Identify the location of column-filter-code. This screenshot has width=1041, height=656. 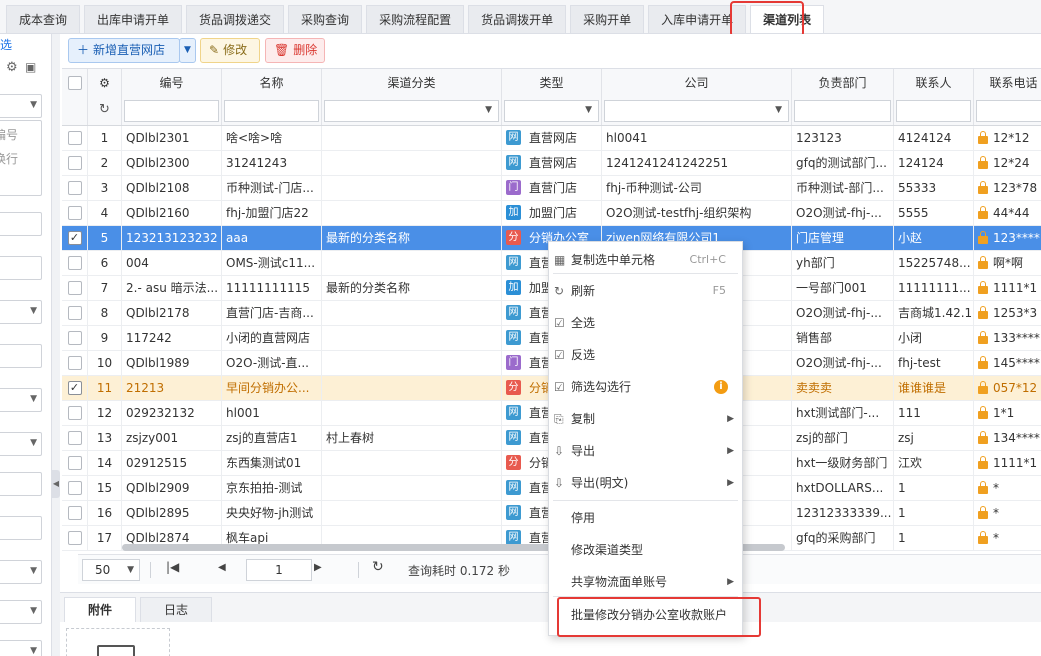
(171, 111).